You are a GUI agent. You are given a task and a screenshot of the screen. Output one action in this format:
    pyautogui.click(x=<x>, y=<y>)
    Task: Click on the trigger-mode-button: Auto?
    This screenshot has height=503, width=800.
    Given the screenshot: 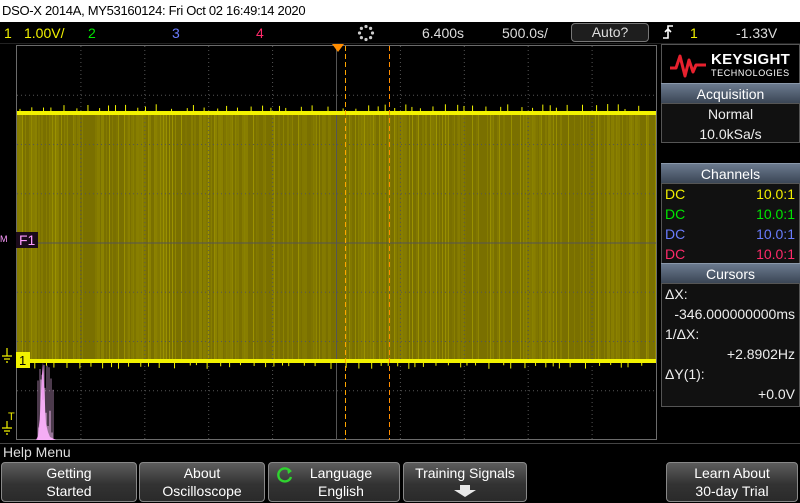 What is the action you would take?
    pyautogui.click(x=610, y=32)
    